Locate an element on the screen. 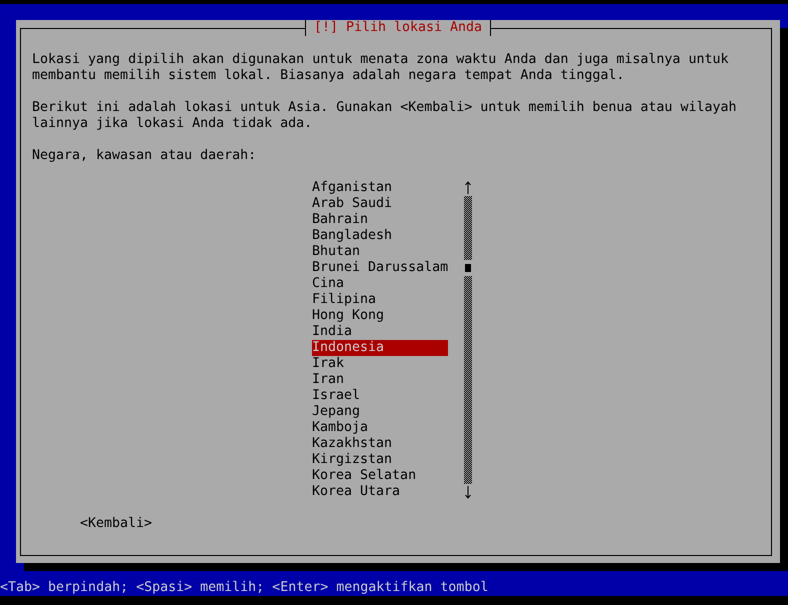 The height and width of the screenshot is (605, 788). list-item: Irak is located at coordinates (380, 364).